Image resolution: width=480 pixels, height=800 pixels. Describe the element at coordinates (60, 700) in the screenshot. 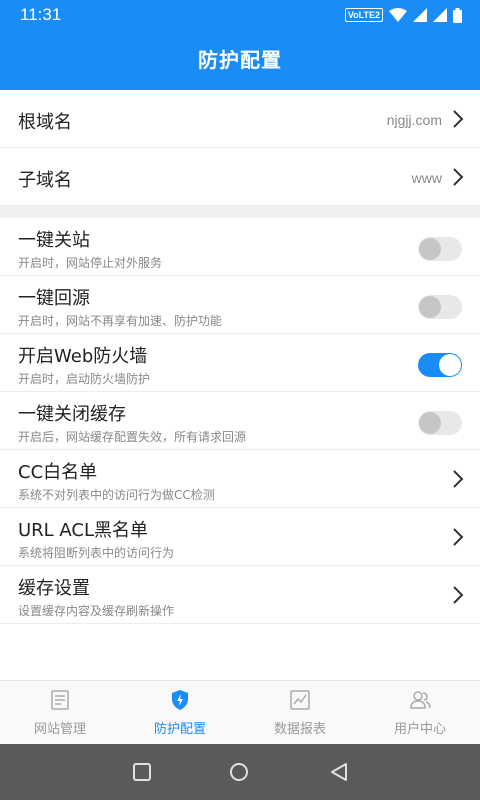

I see `site-list-icon` at that location.